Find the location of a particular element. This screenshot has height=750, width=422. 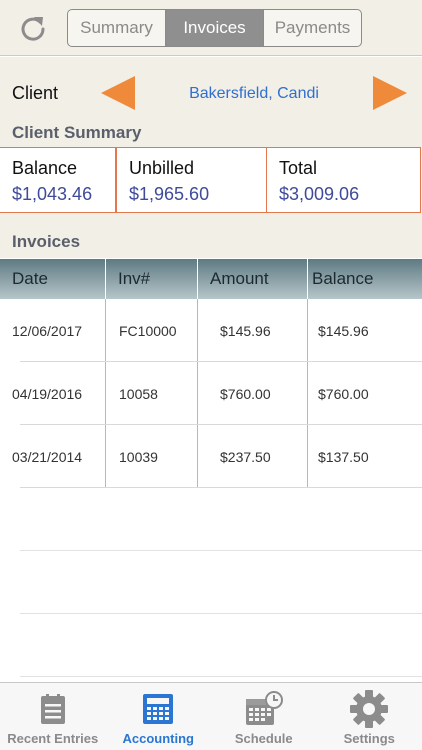

segment-invoices: Invoices is located at coordinates (215, 28).